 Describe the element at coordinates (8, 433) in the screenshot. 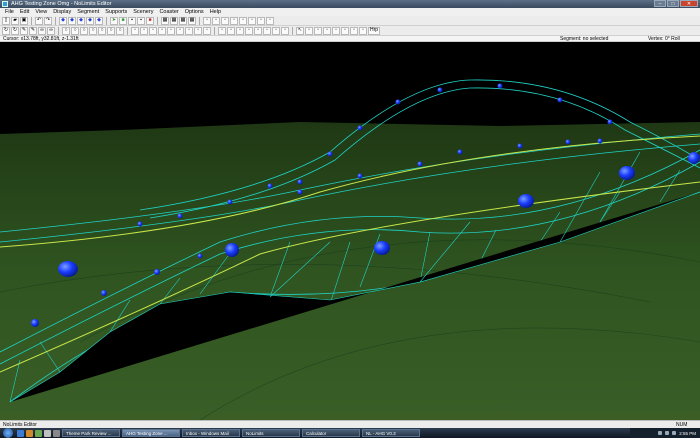

I see `start-button` at that location.